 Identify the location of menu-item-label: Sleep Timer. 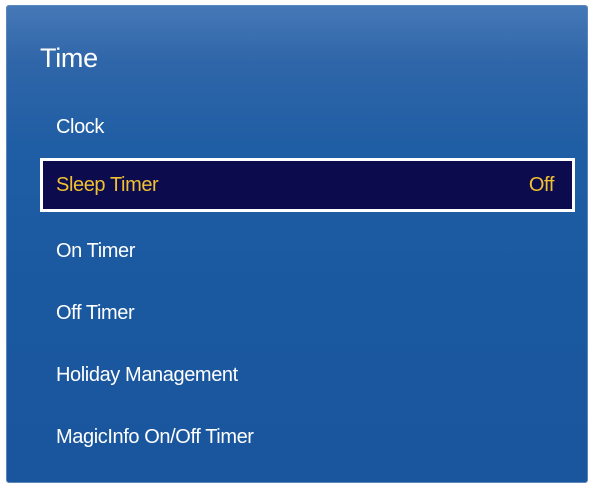
(107, 185).